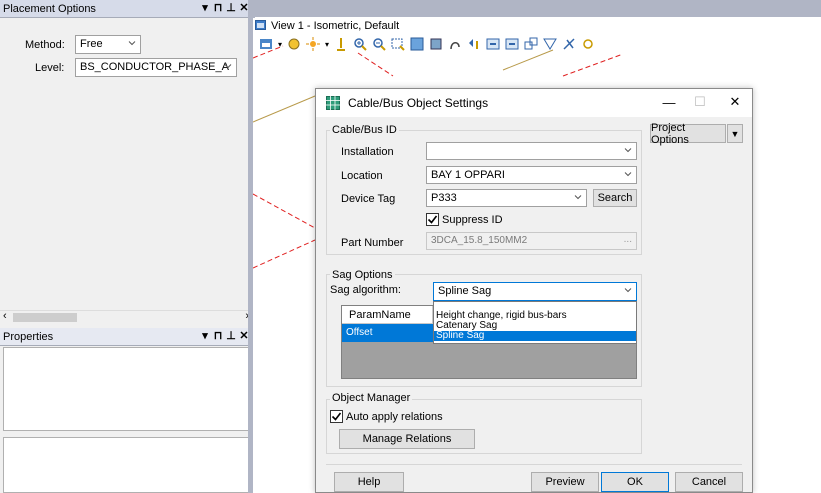  What do you see at coordinates (50, 68) in the screenshot?
I see `level-label: Level:` at bounding box center [50, 68].